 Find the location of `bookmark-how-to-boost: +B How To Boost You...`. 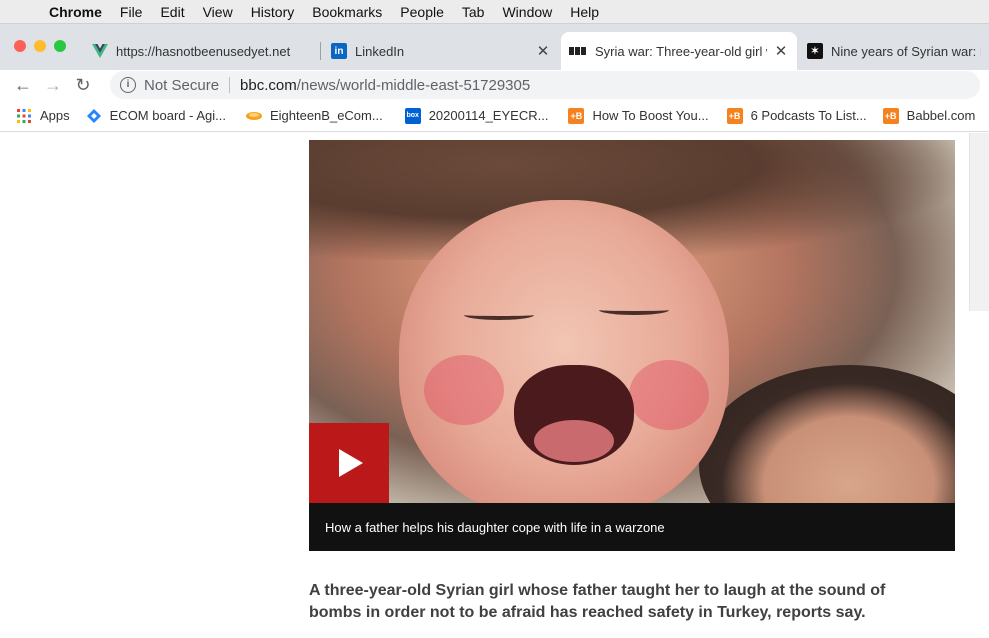

bookmark-how-to-boost: +B How To Boost You... is located at coordinates (638, 115).